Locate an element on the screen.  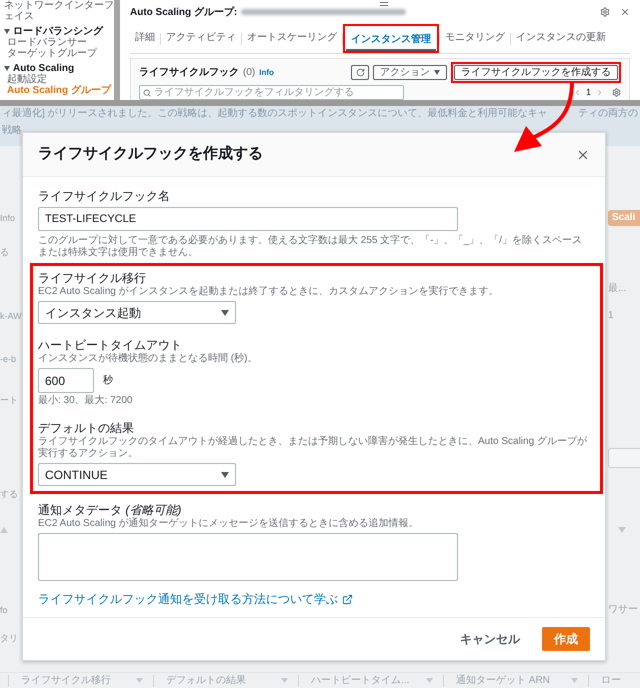
learn-more-link: ライフサイクルフック通知を受け取る方法について学ぶ is located at coordinates (195, 599).